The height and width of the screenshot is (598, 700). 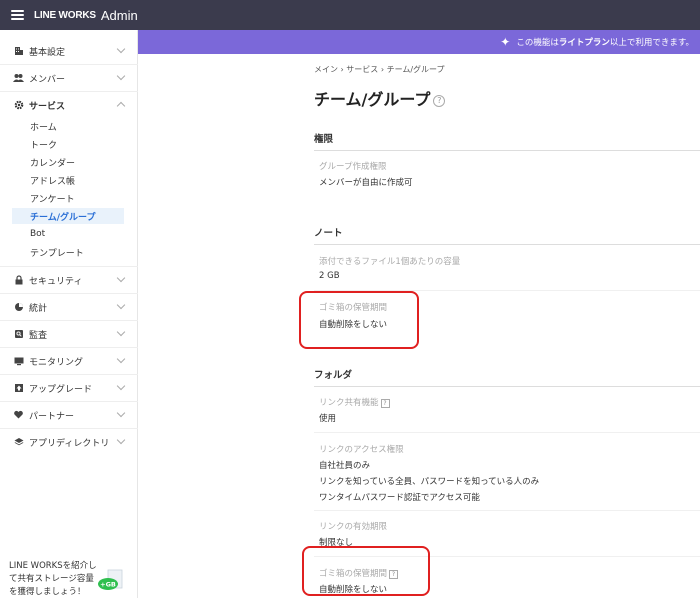 What do you see at coordinates (328, 419) in the screenshot?
I see `field-value: 使用` at bounding box center [328, 419].